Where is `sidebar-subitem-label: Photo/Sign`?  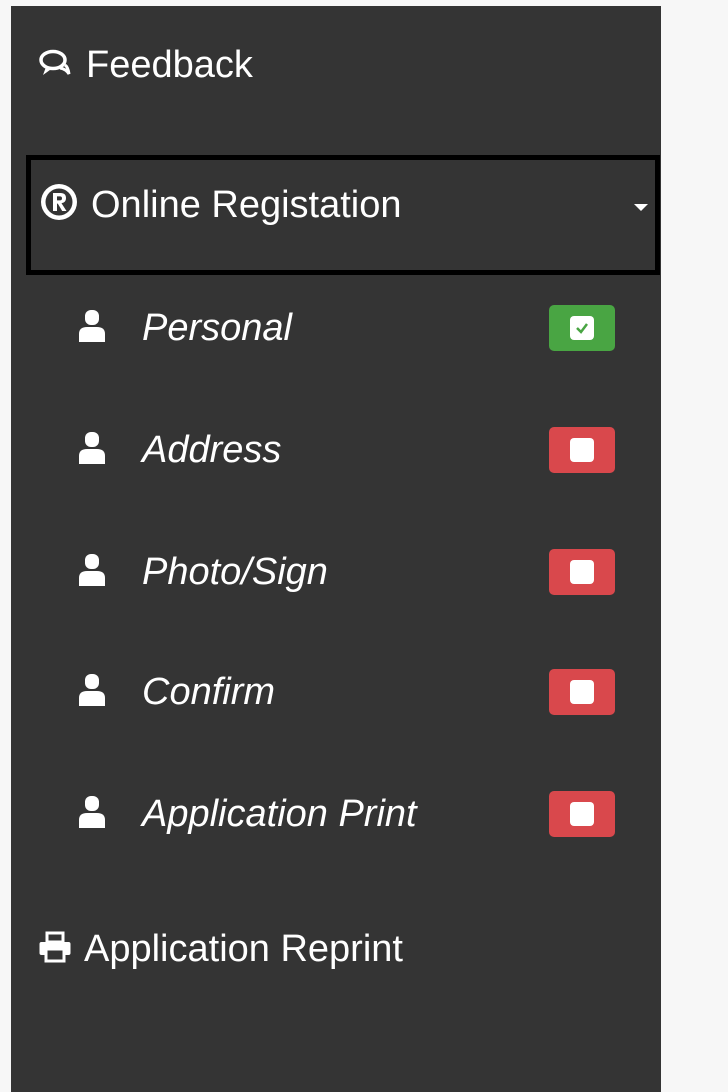
sidebar-subitem-label: Photo/Sign is located at coordinates (235, 571).